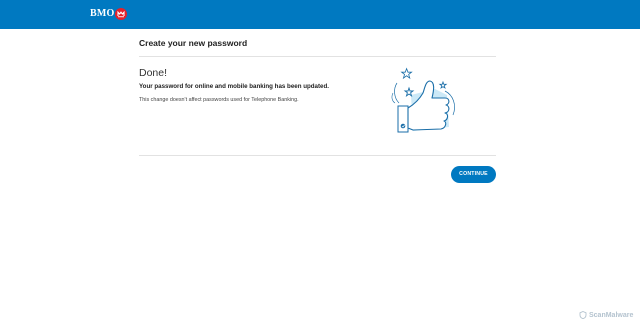  What do you see at coordinates (423, 103) in the screenshot?
I see `thumbs-up-icon` at bounding box center [423, 103].